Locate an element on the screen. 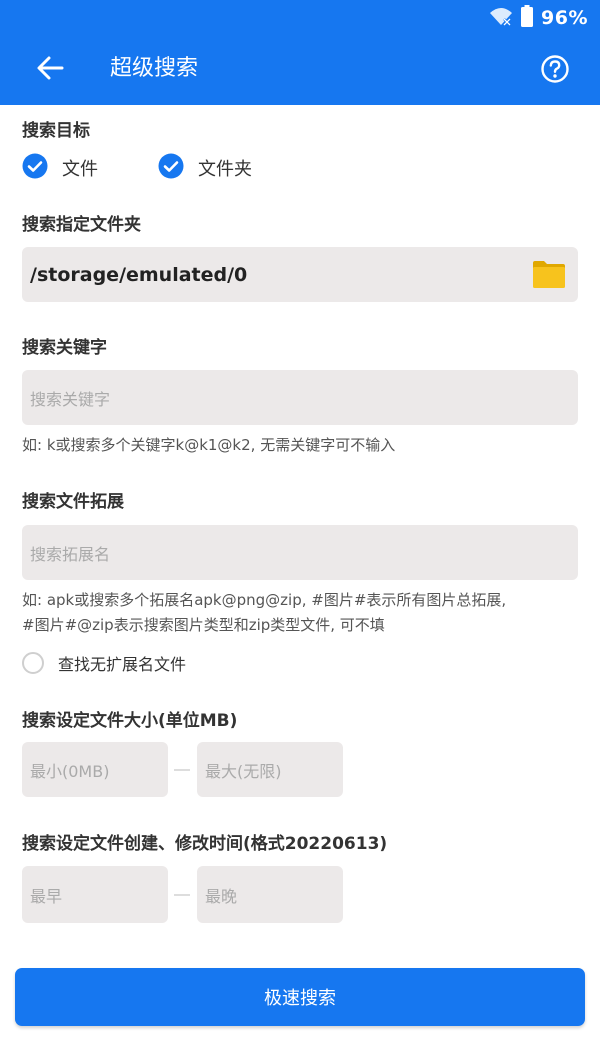 This screenshot has width=600, height=1039. size-max-input: 最大(无限) is located at coordinates (270, 769).